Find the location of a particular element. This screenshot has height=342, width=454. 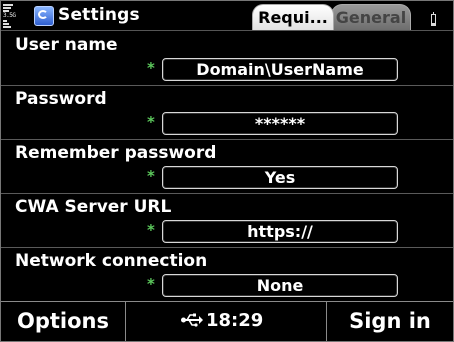

signal-strength-icon: 3.5G is located at coordinates (9, 16).